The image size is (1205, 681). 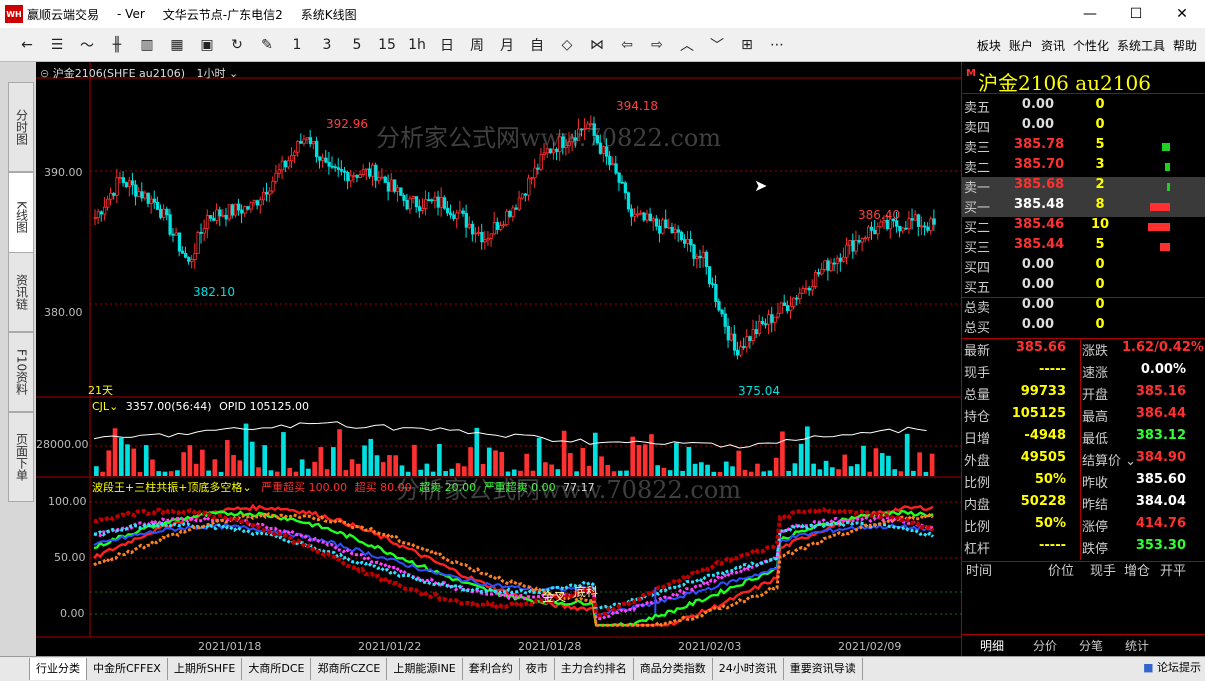 I want to click on row-volume: 0, so click(x=1100, y=324).